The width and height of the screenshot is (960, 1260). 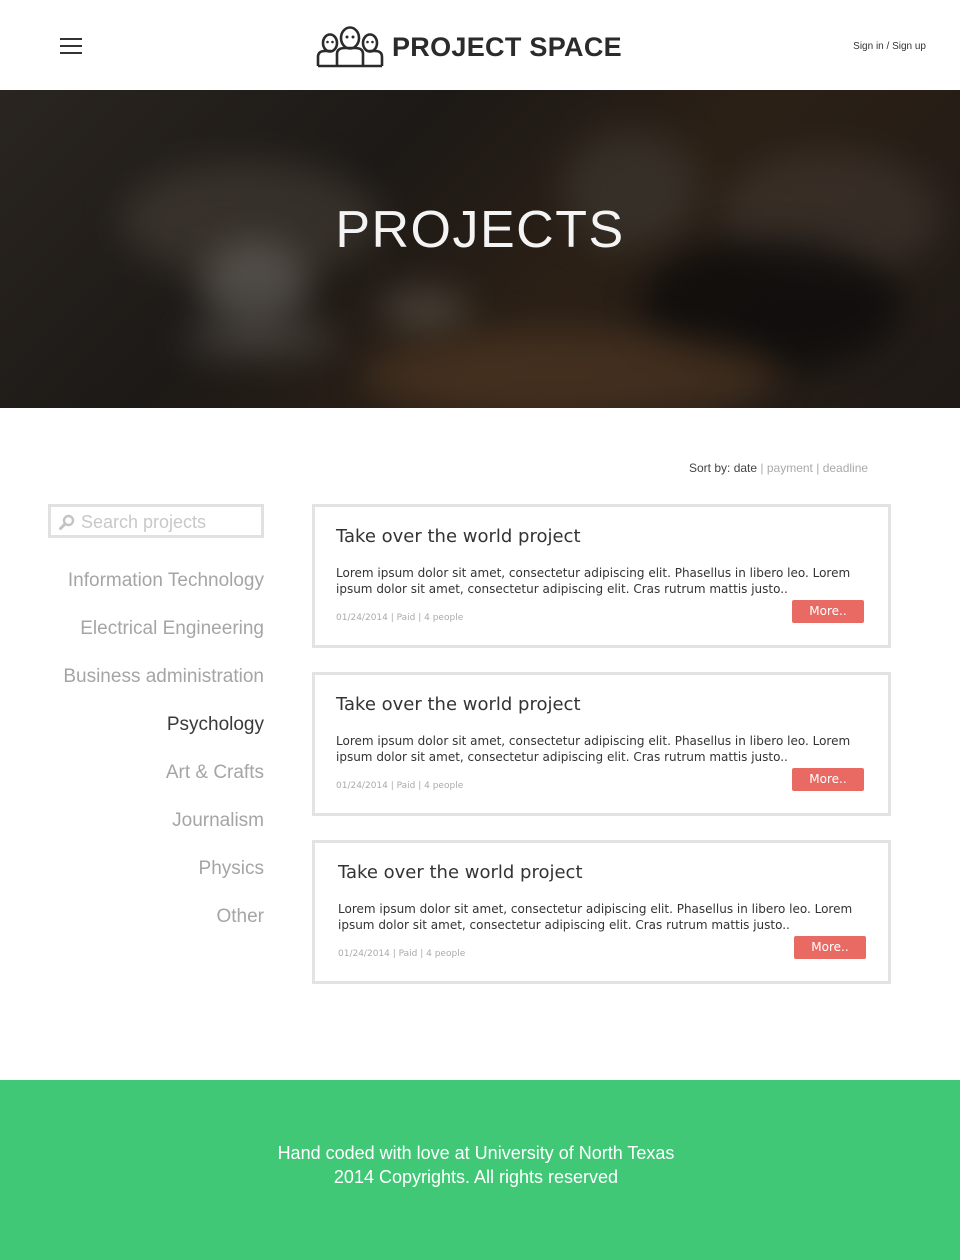 I want to click on search-input, so click(x=170, y=522).